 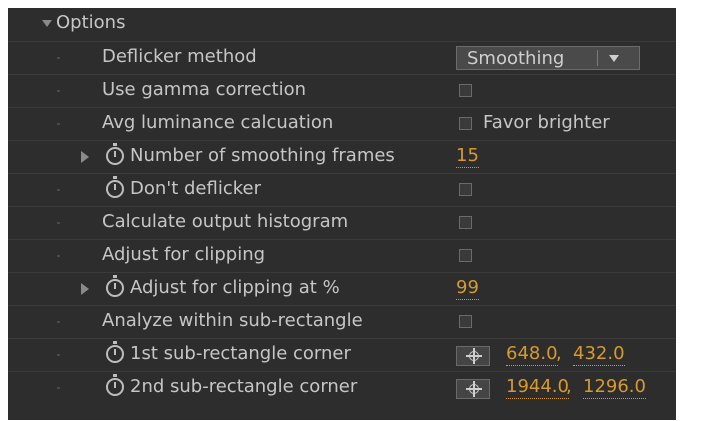 What do you see at coordinates (342, 189) in the screenshot?
I see `dont-deflicker-row: Don't deflicker` at bounding box center [342, 189].